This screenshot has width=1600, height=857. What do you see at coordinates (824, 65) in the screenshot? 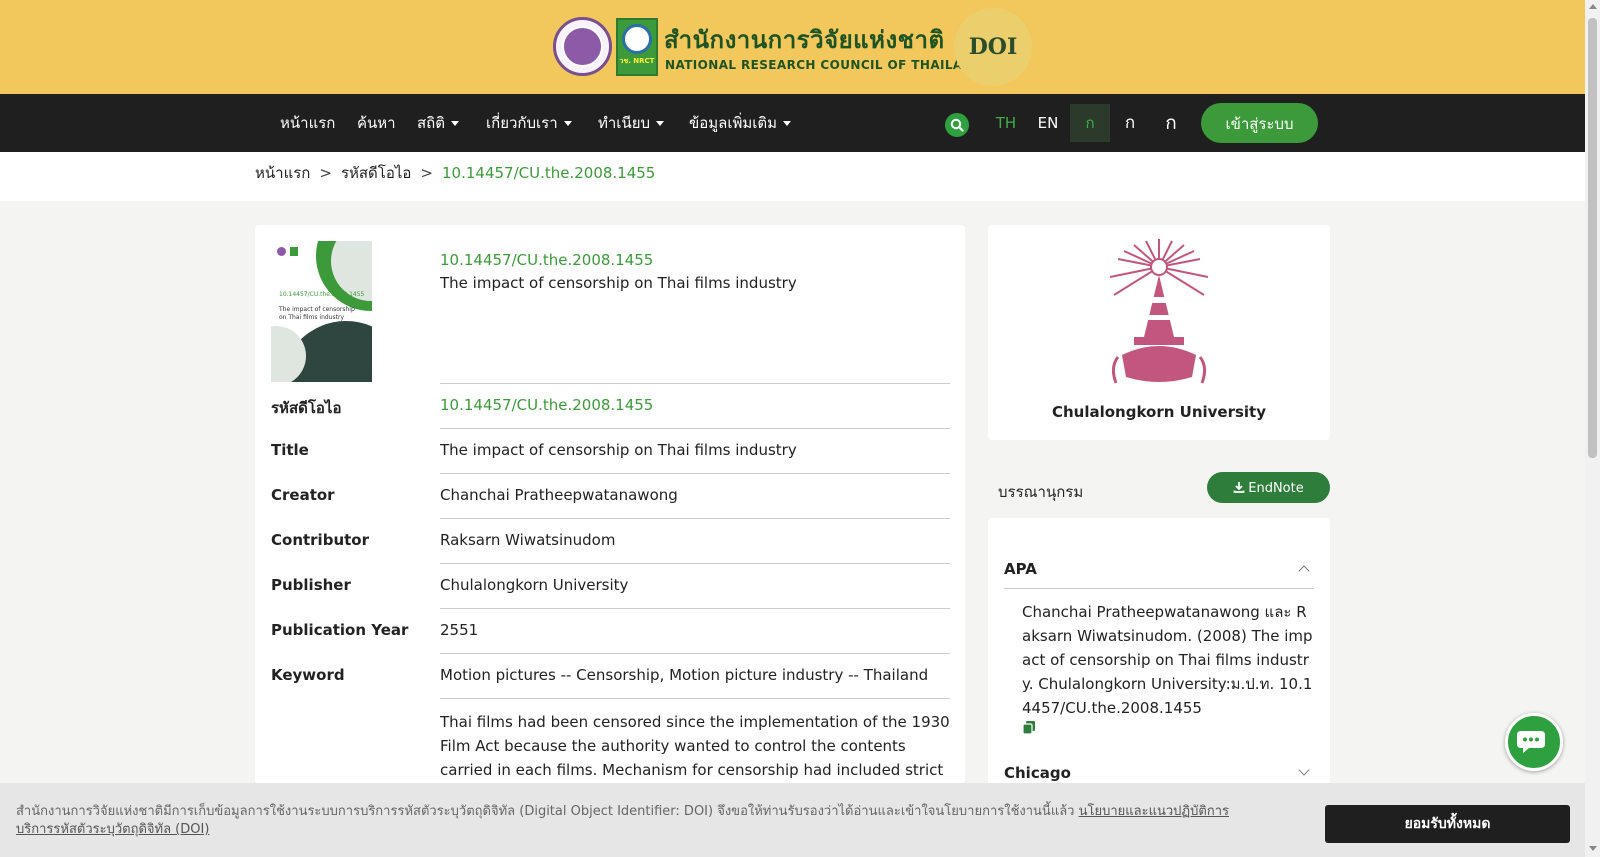
I see `org-name-english: NATIONAL RESEARCH COUNCIL OF THAILAND` at bounding box center [824, 65].